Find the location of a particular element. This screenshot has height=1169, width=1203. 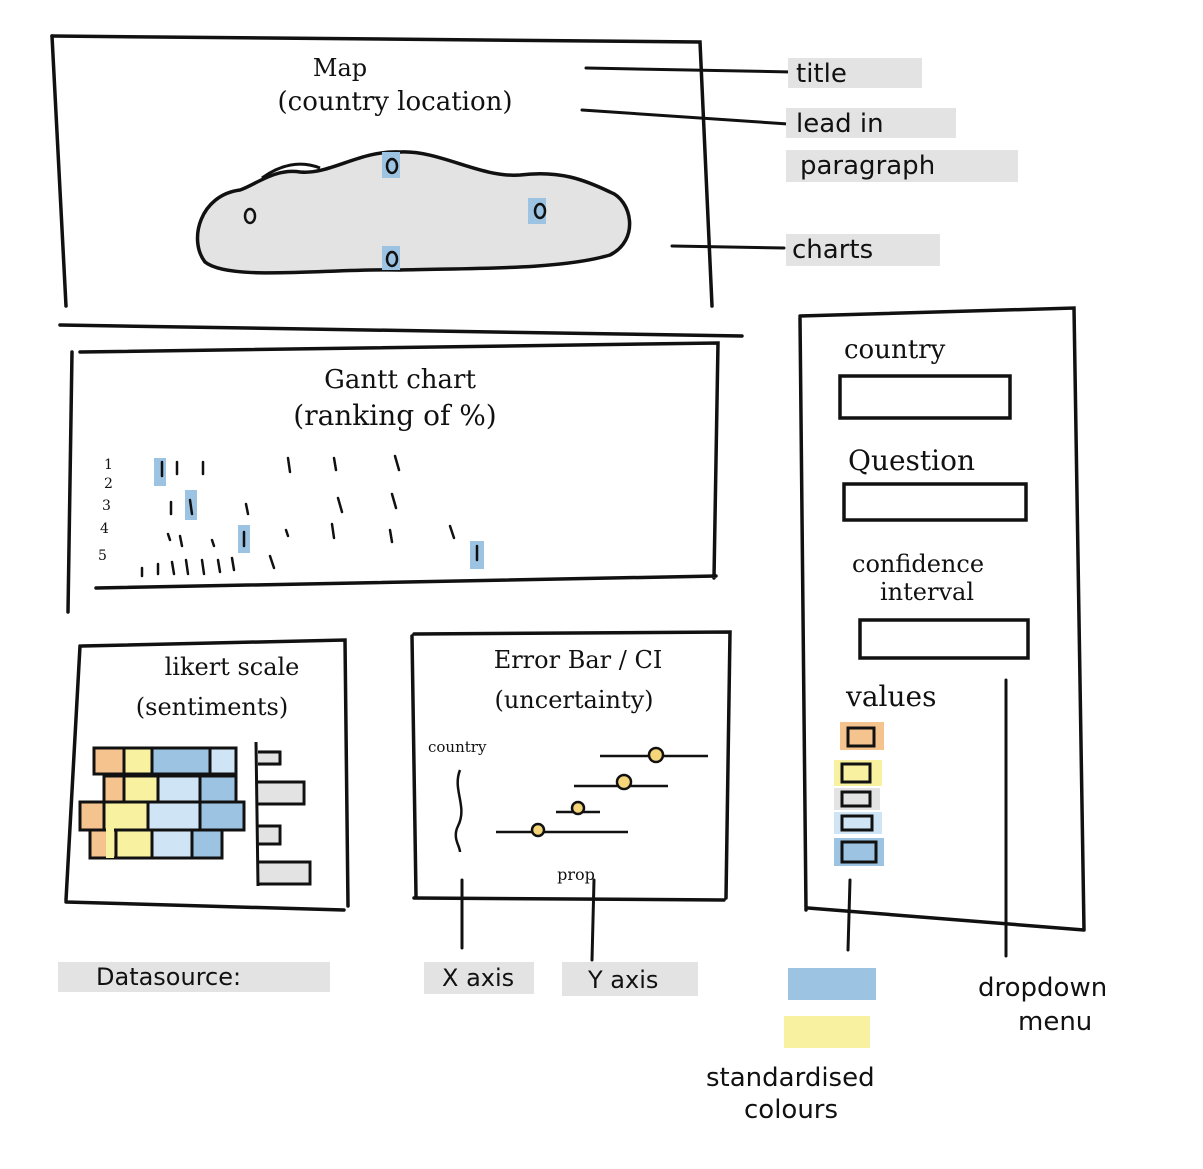

likert-panel: likert scale (sentiments) is located at coordinates (207, 775).